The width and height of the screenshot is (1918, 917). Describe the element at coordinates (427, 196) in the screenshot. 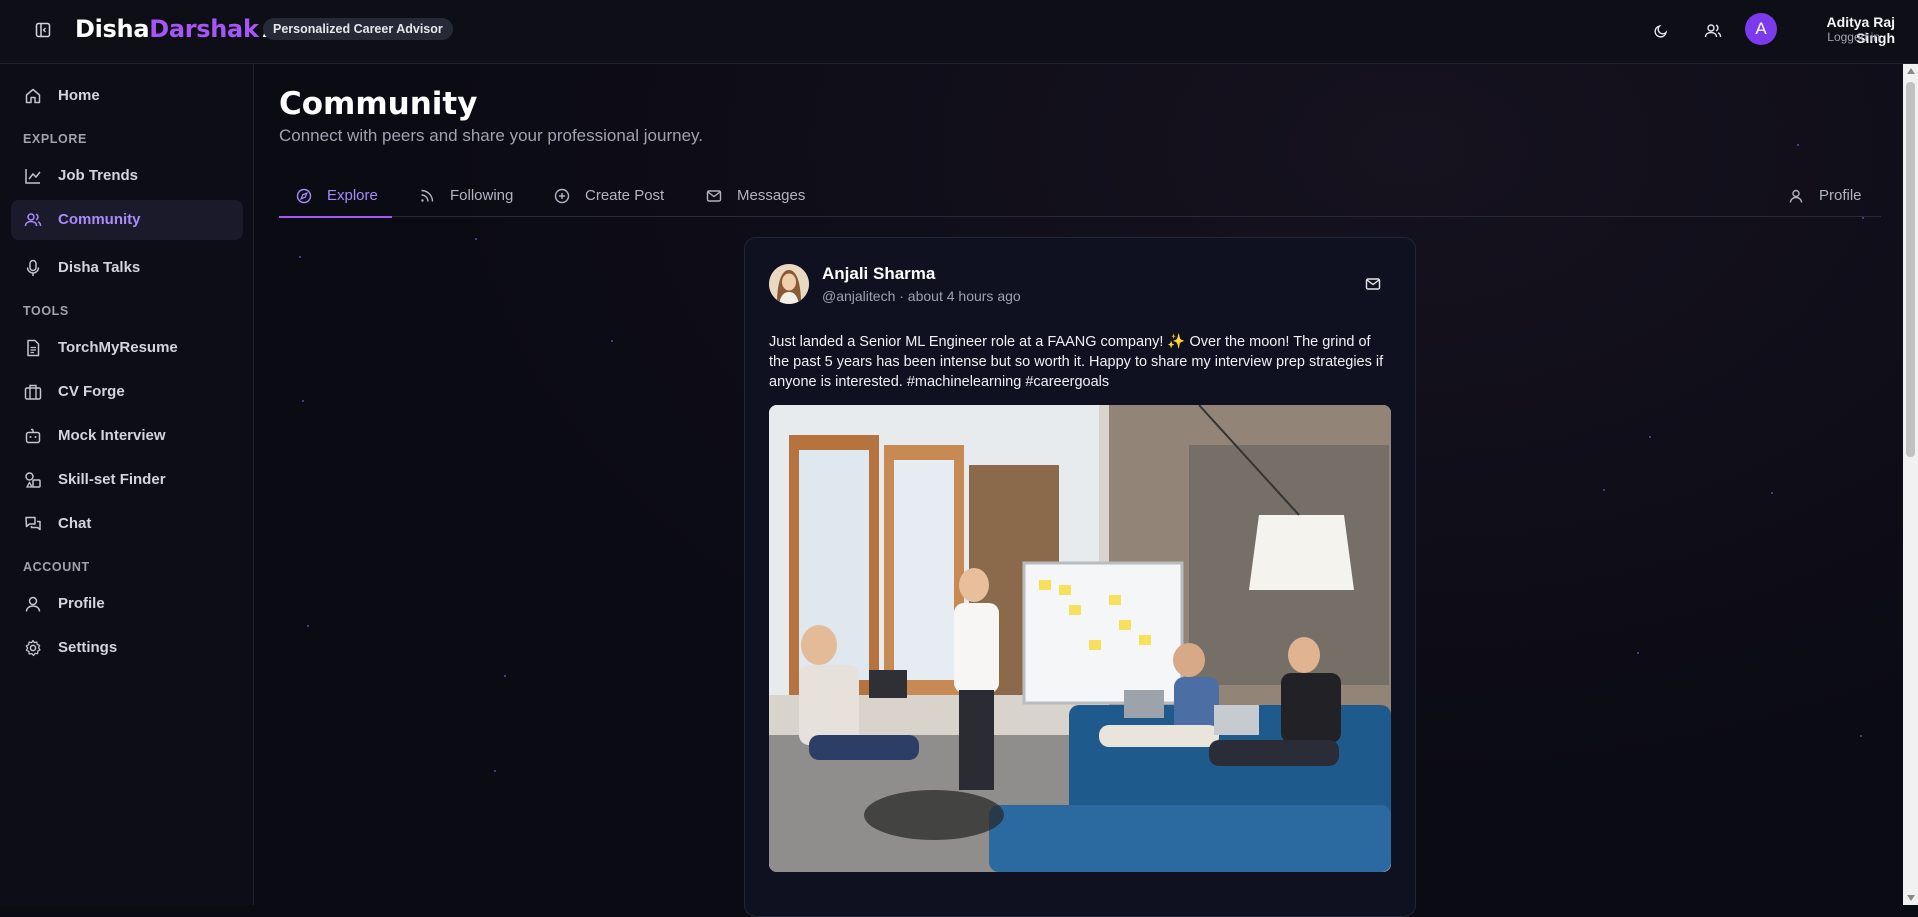

I see `rss-icon` at that location.